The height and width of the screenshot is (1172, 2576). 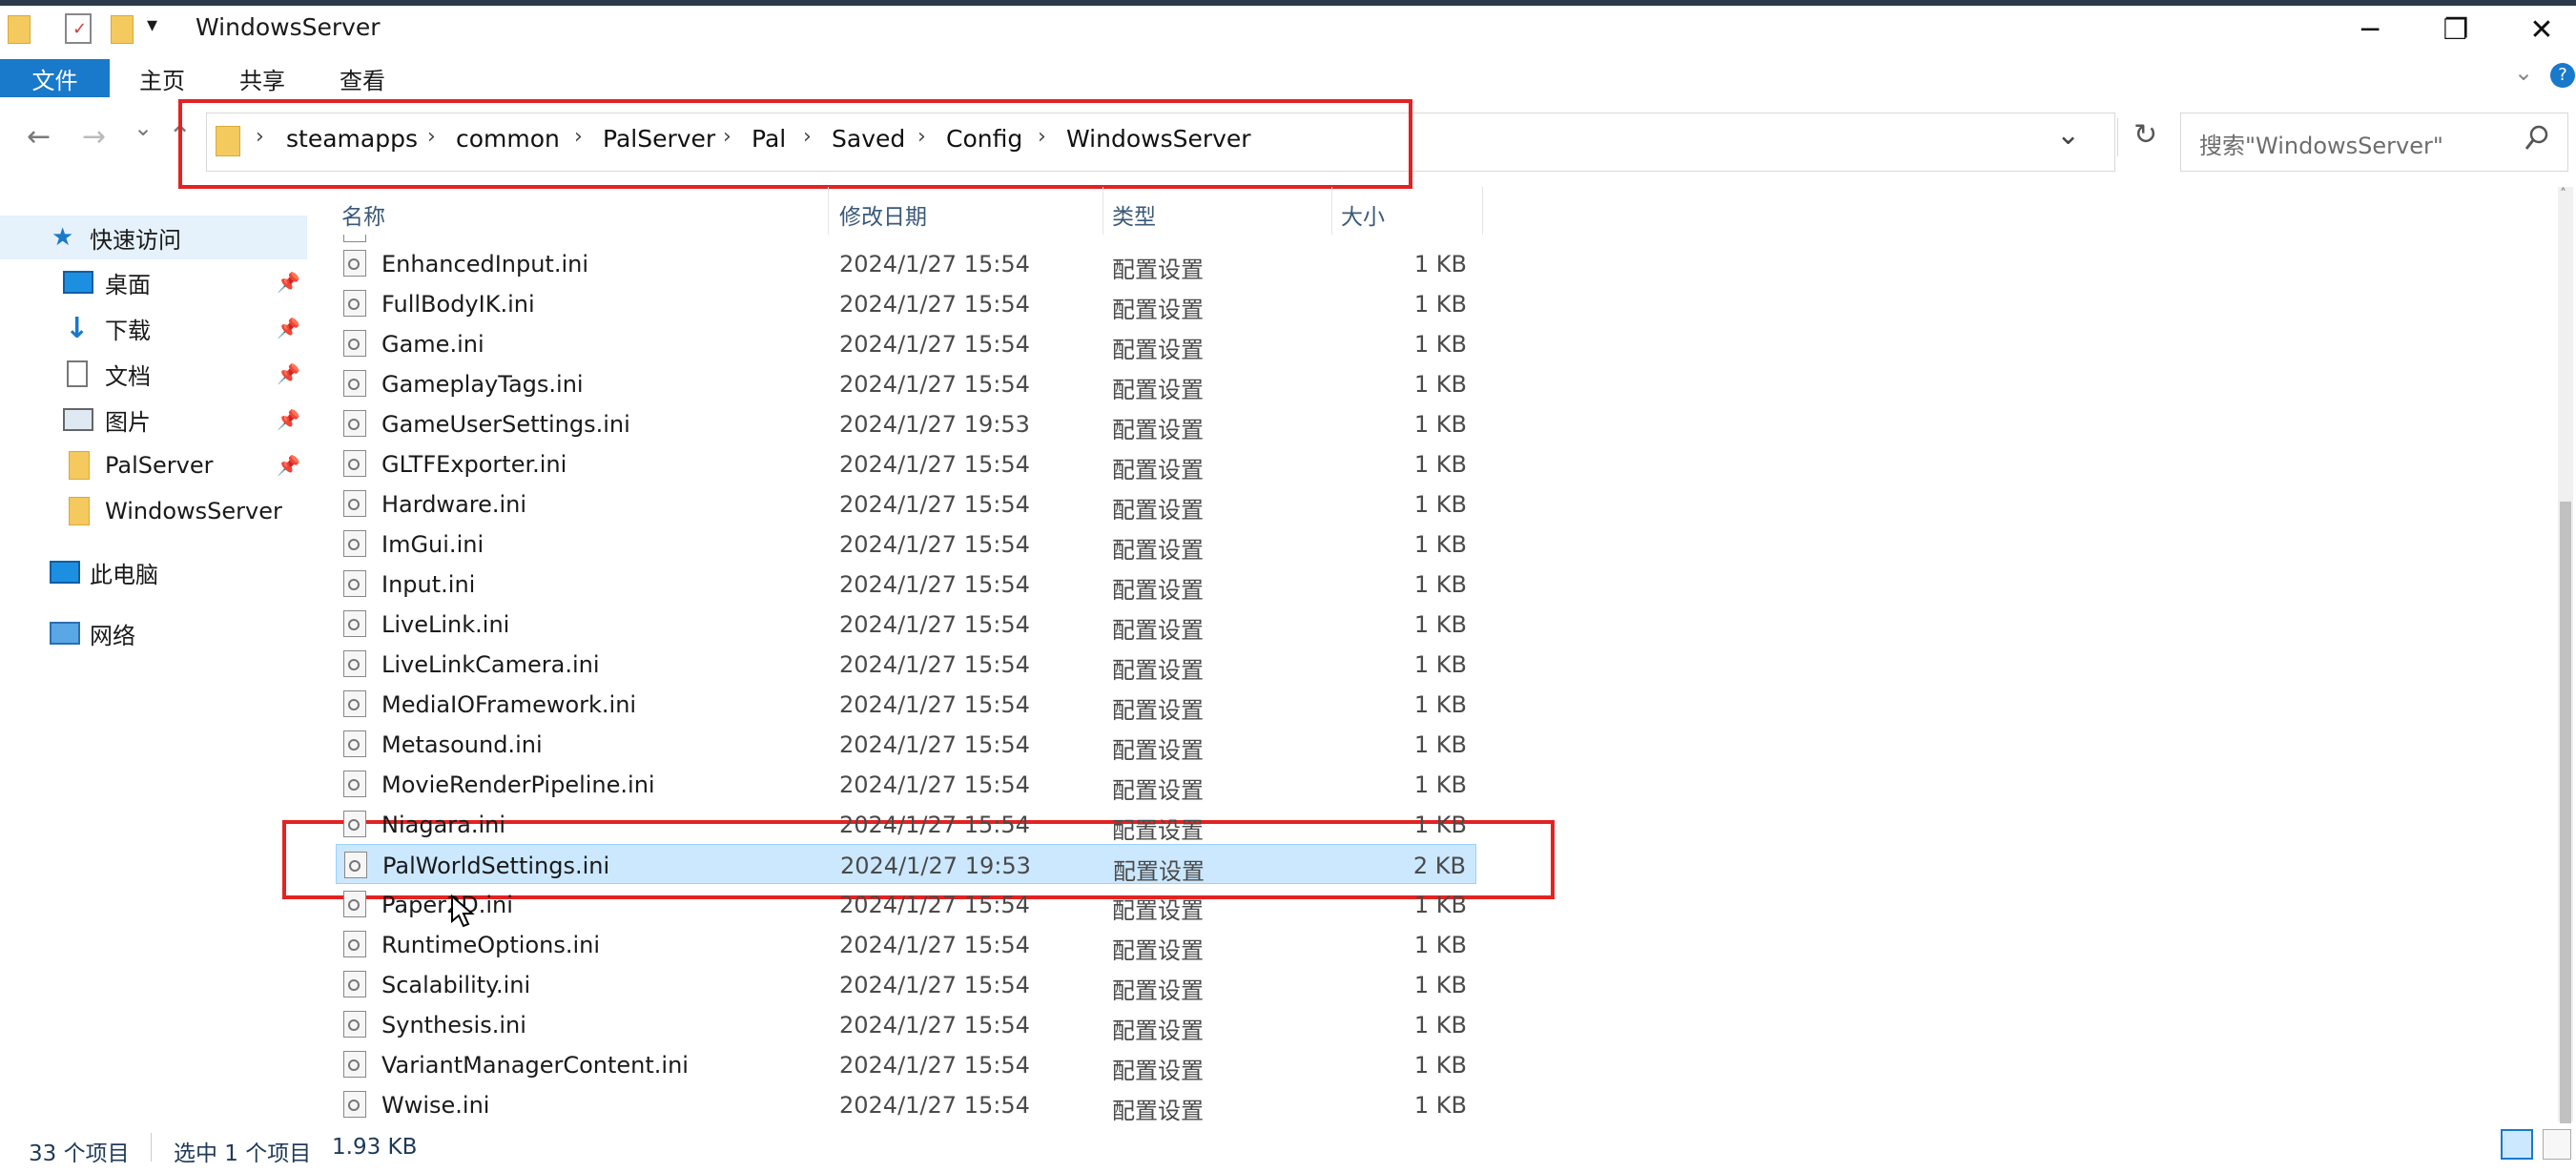 What do you see at coordinates (363, 214) in the screenshot?
I see `column-header-name: 名称` at bounding box center [363, 214].